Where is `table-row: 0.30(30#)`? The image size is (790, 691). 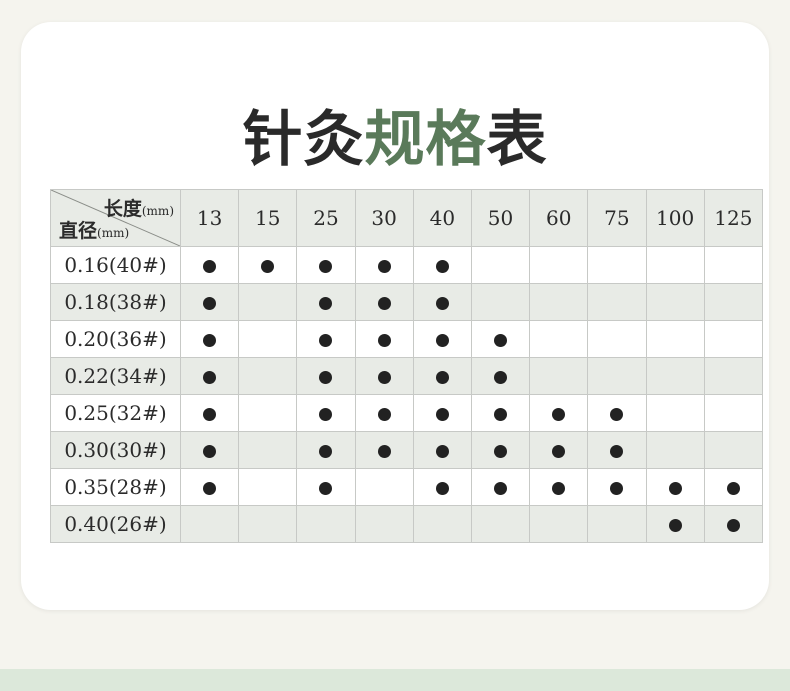 table-row: 0.30(30#) is located at coordinates (407, 450).